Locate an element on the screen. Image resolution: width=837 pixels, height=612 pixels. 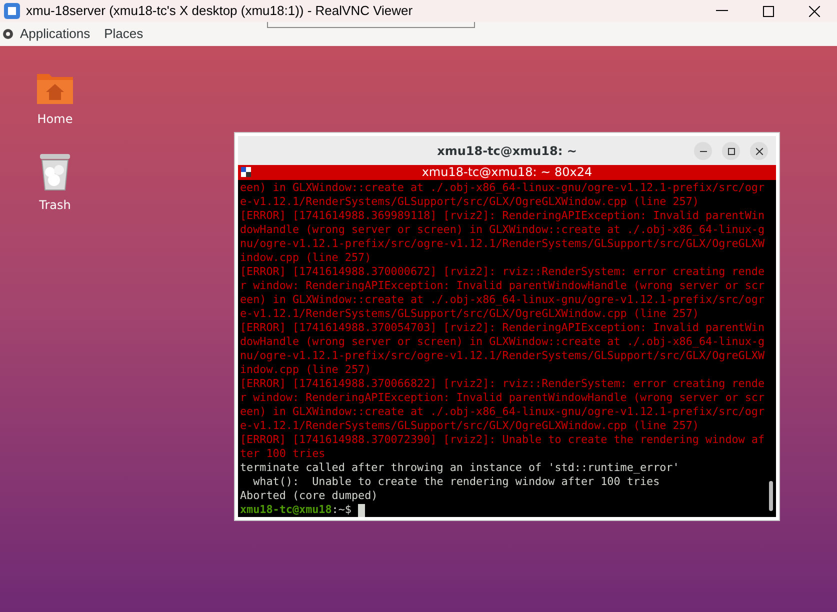
minimize-button is located at coordinates (703, 151).